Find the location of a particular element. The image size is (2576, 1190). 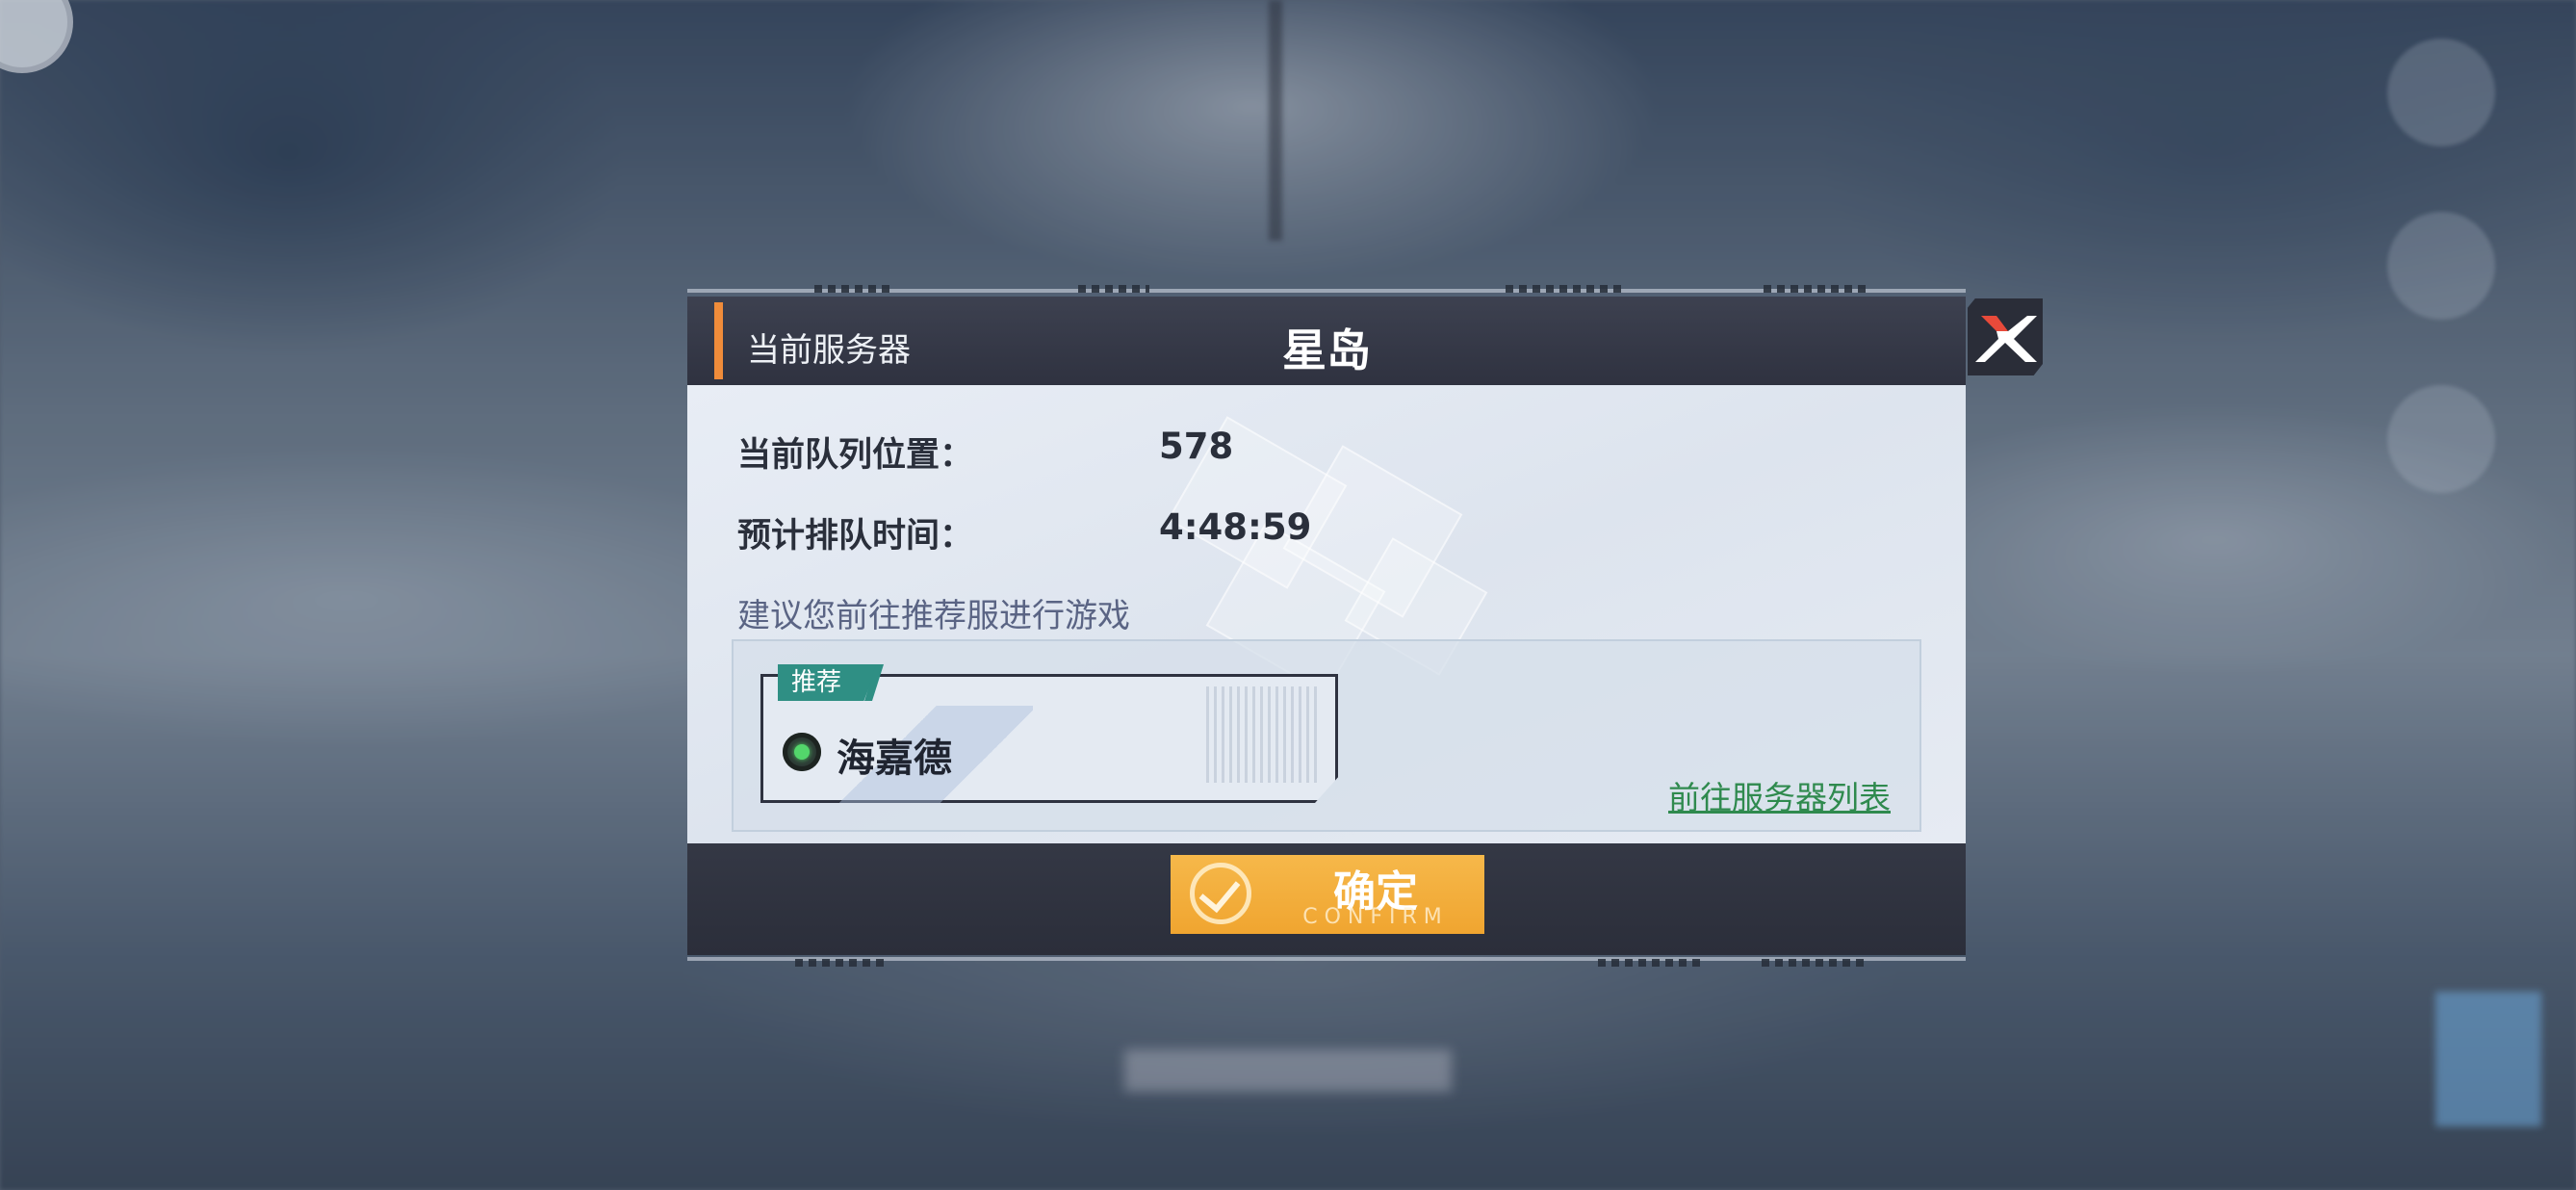

dialog-footer: 确定 CONFIRM is located at coordinates (1326, 899).